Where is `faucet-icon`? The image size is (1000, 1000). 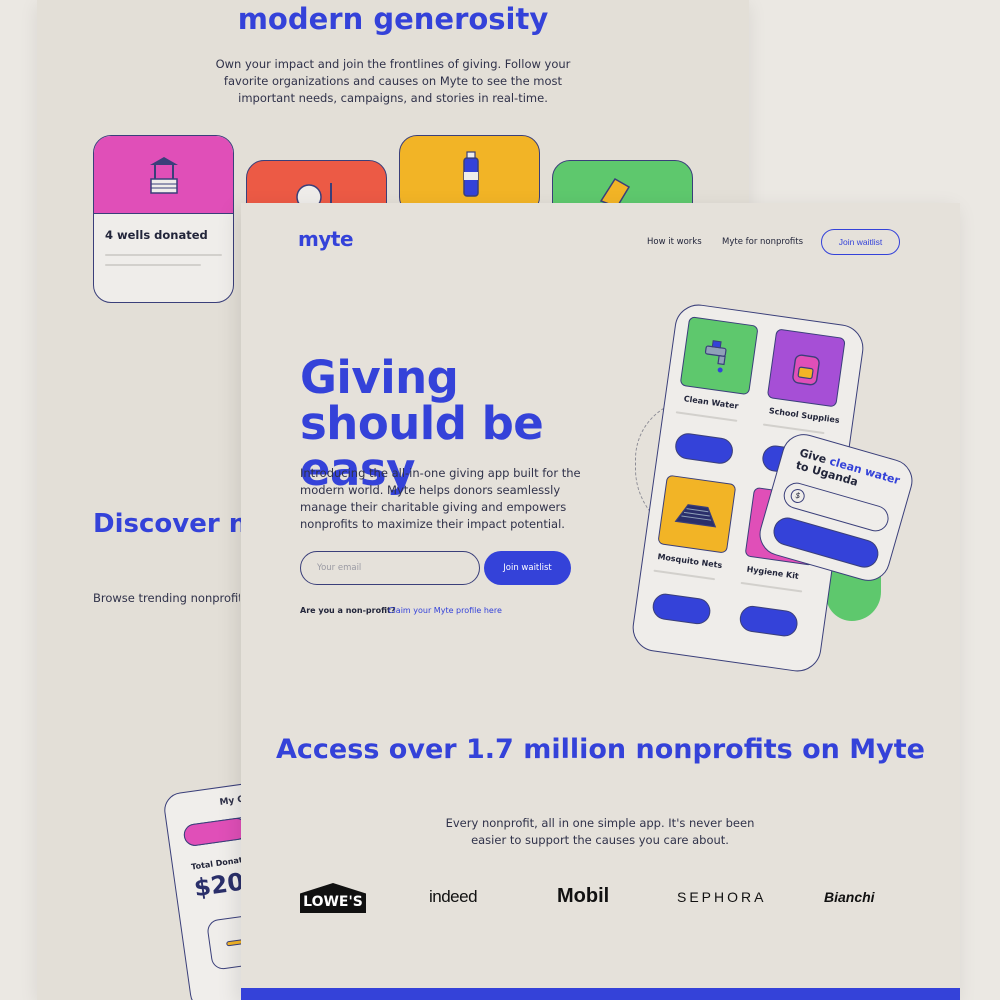
faucet-icon is located at coordinates (715, 356).